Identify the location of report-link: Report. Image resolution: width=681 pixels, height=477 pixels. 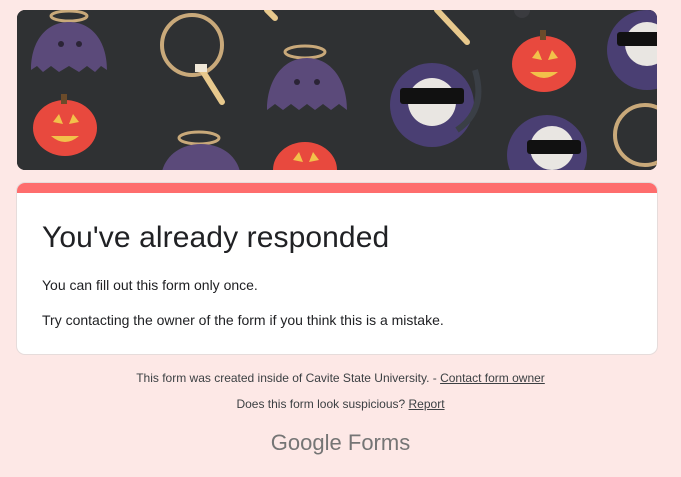
(427, 404).